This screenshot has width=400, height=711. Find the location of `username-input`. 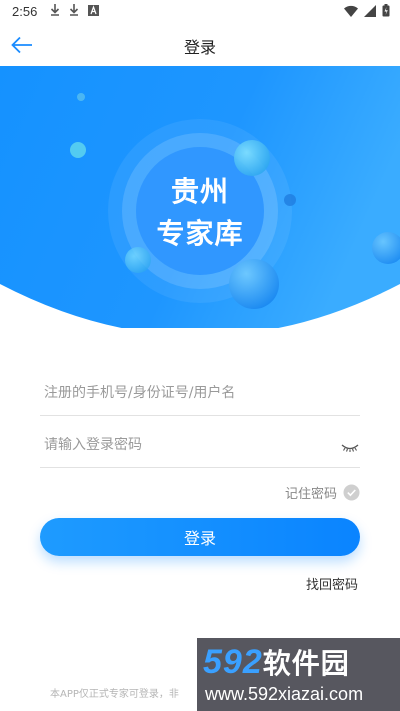

username-input is located at coordinates (189, 393).